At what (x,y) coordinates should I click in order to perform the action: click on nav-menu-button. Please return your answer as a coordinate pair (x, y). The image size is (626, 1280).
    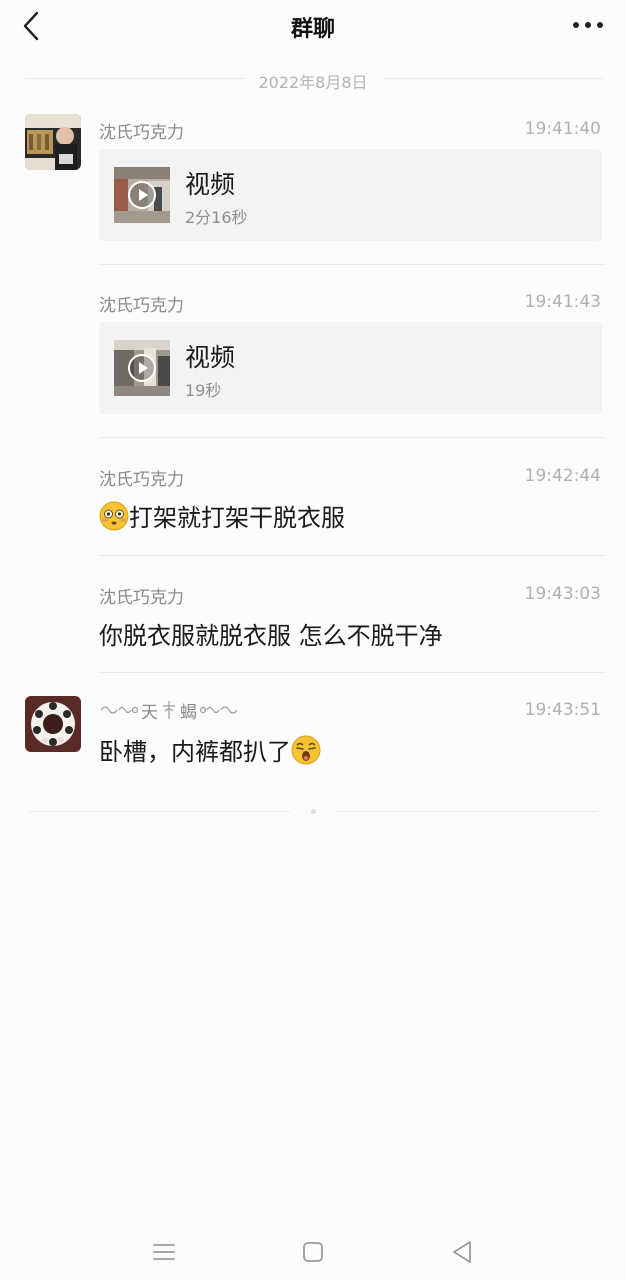
    Looking at the image, I should click on (164, 1252).